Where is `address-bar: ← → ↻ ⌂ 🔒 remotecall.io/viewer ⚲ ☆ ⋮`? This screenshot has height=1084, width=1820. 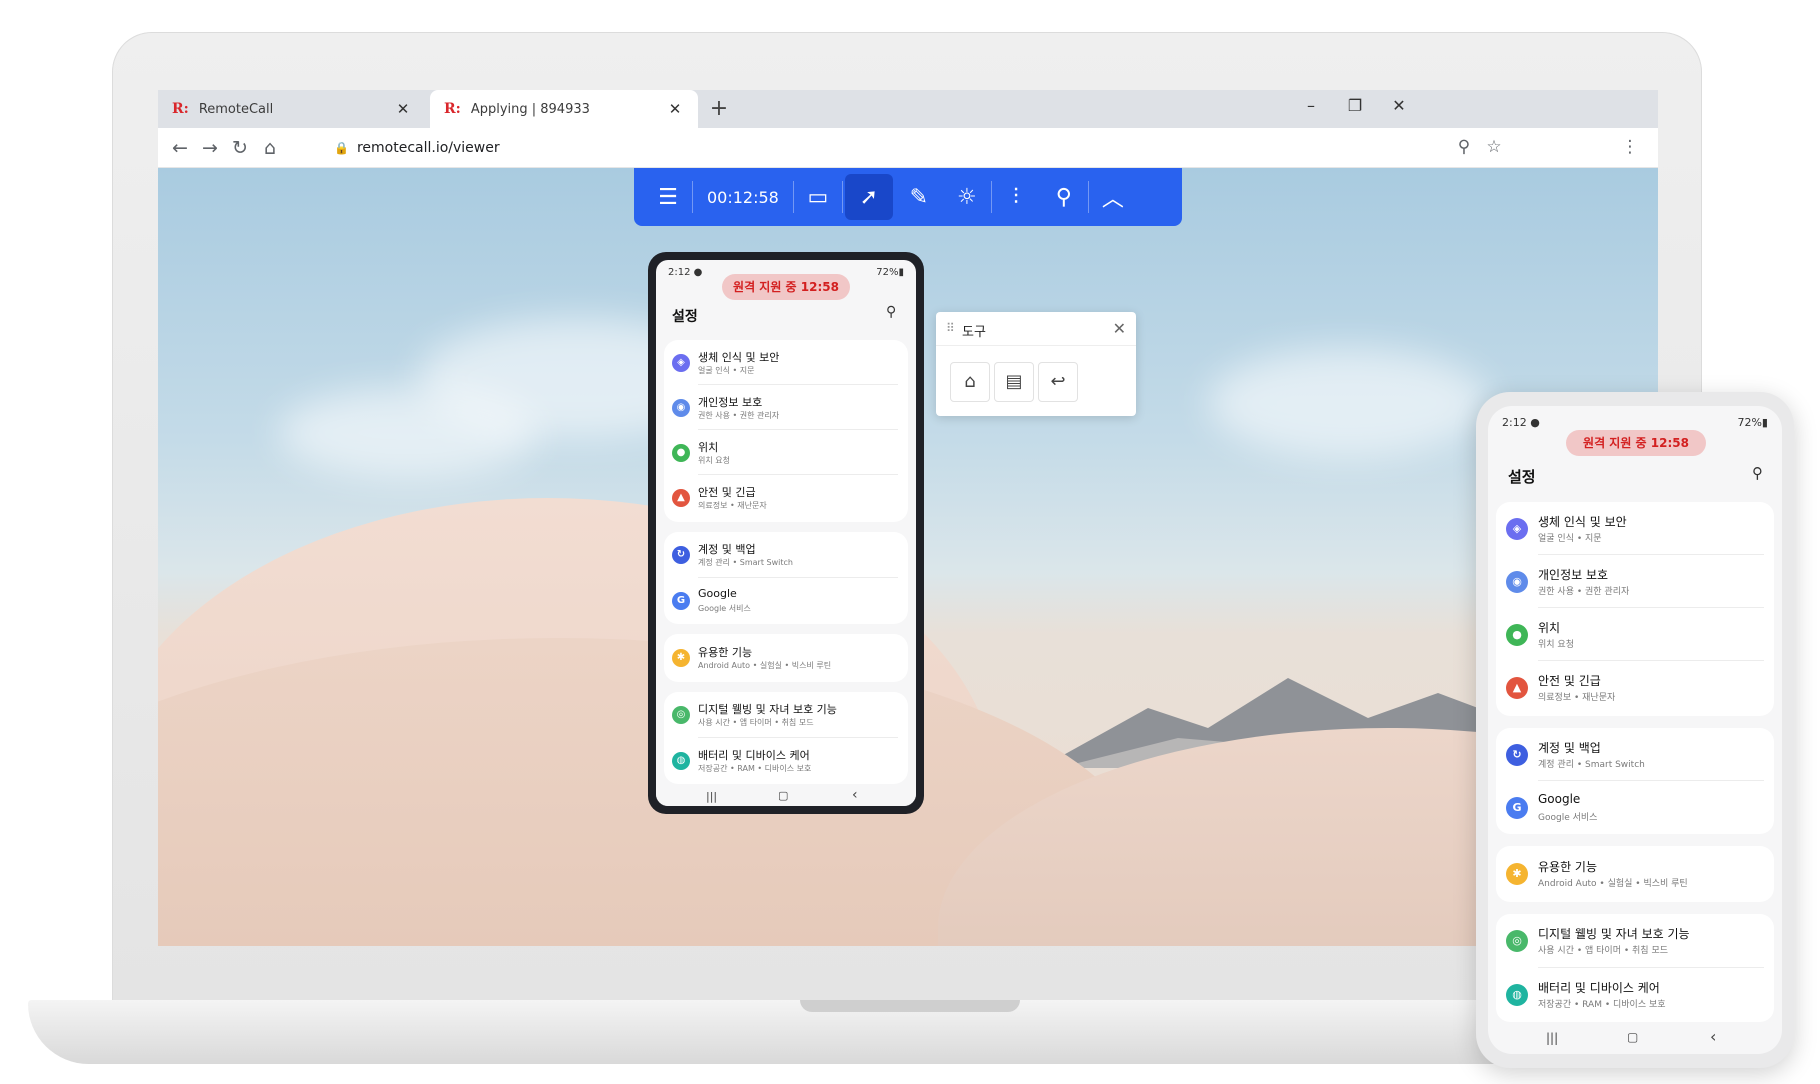
address-bar: ← → ↻ ⌂ 🔒 remotecall.io/viewer ⚲ ☆ ⋮ is located at coordinates (908, 148).